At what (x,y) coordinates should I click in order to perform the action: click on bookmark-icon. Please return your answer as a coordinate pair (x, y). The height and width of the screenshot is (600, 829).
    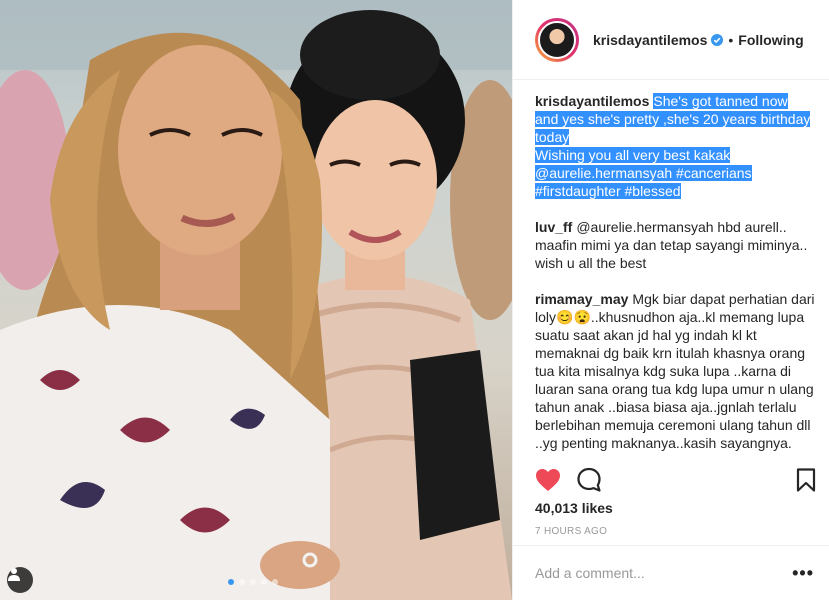
    Looking at the image, I should click on (806, 480).